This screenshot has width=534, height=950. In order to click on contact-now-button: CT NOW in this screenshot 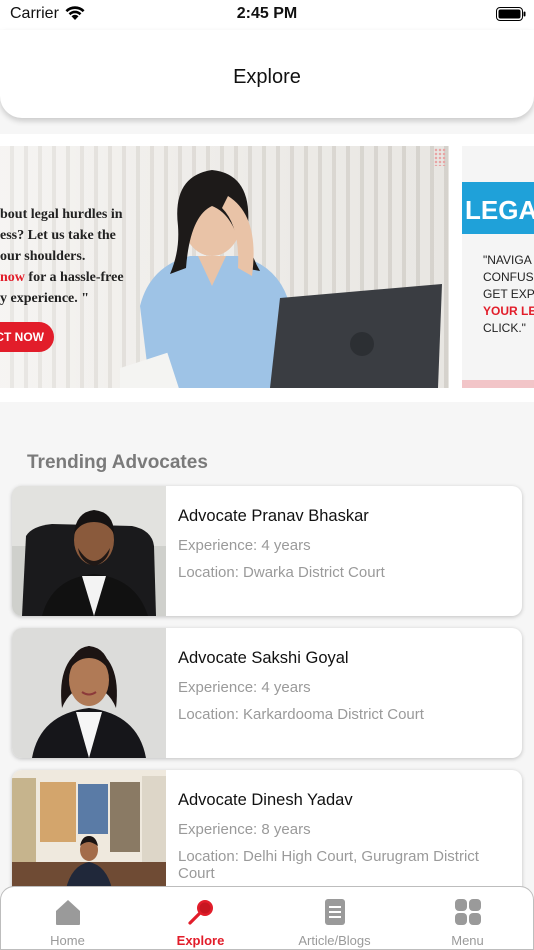, I will do `click(27, 337)`.